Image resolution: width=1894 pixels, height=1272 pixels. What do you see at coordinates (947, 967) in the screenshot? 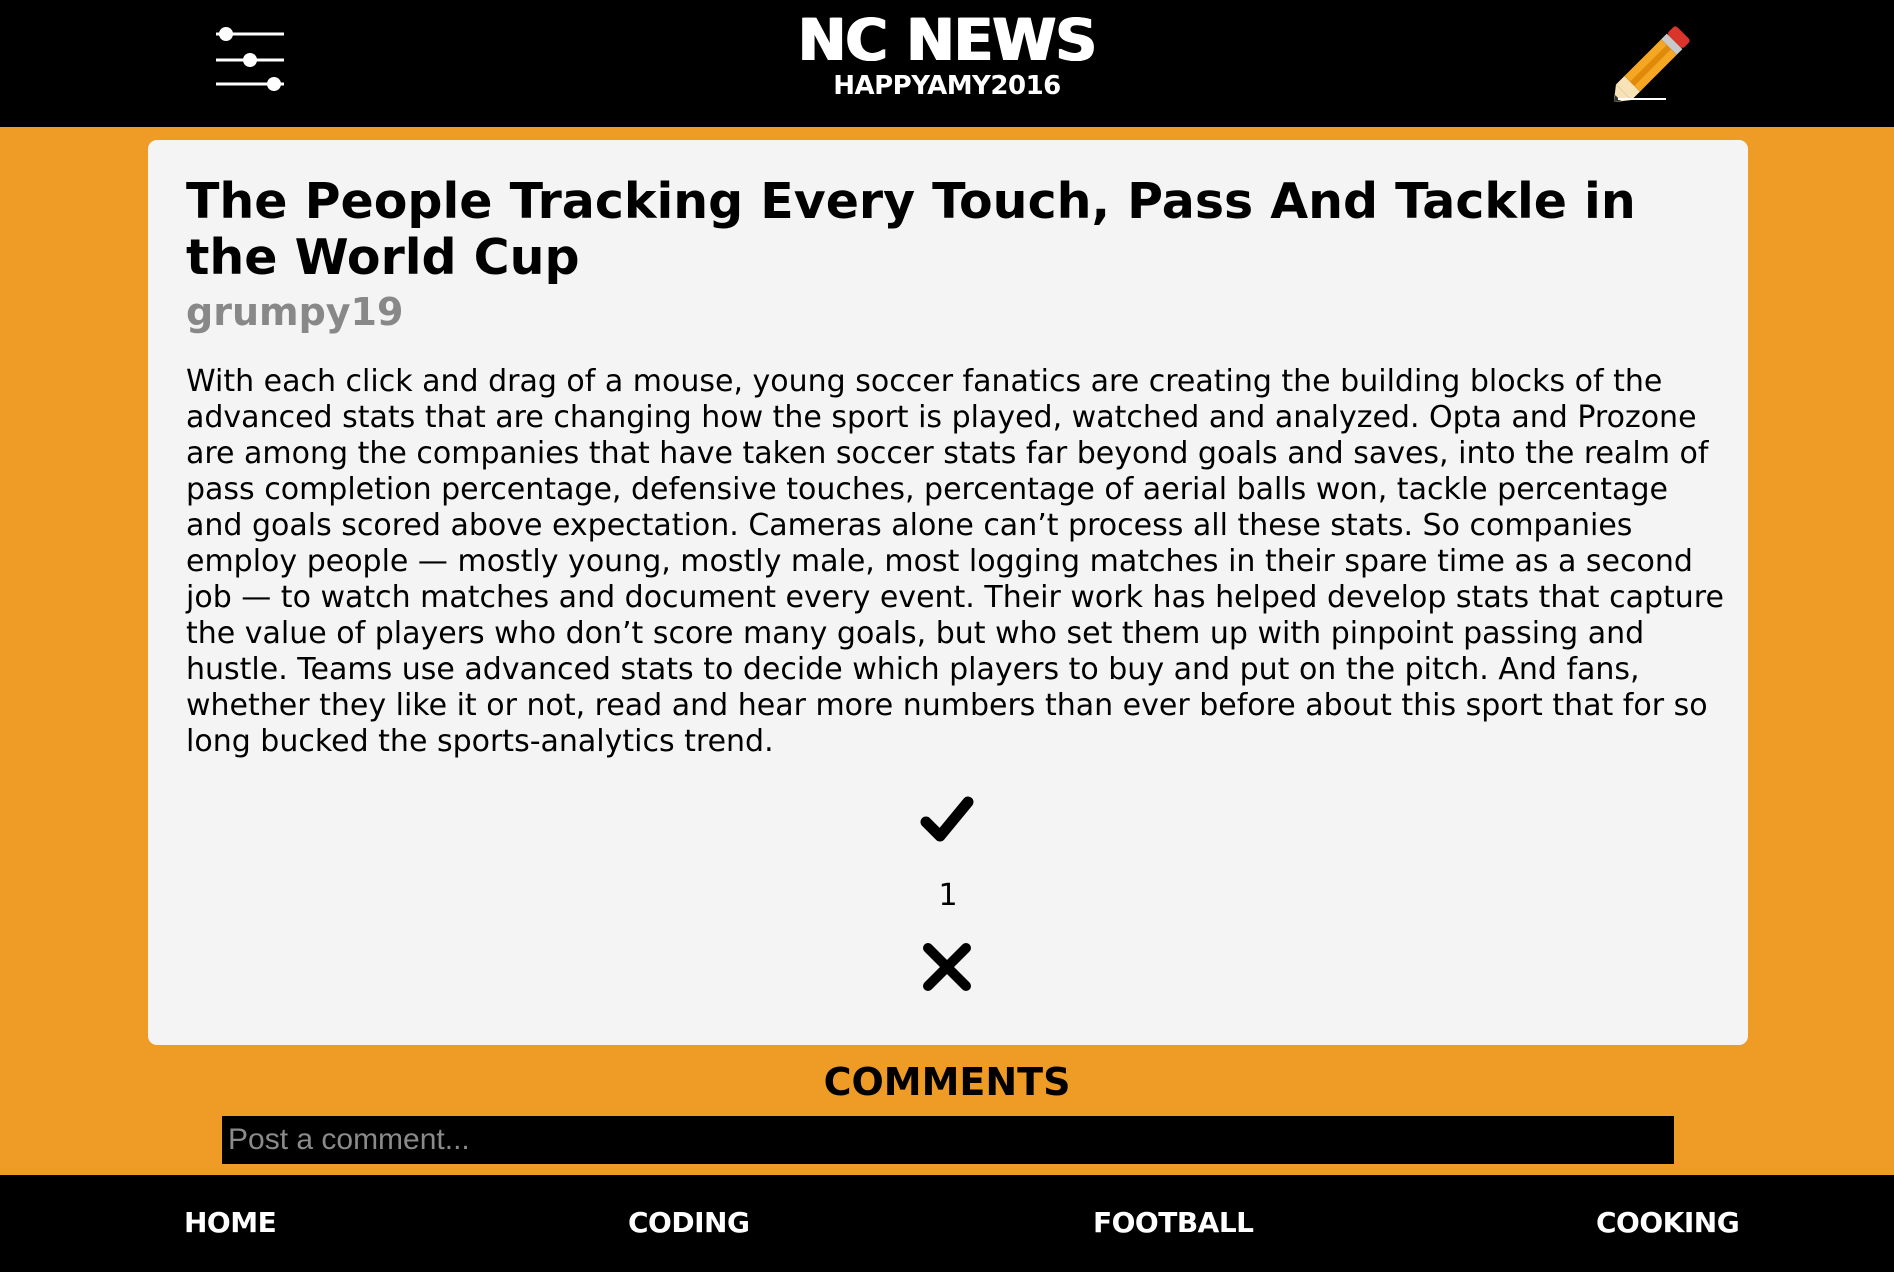
I see `cross-icon` at bounding box center [947, 967].